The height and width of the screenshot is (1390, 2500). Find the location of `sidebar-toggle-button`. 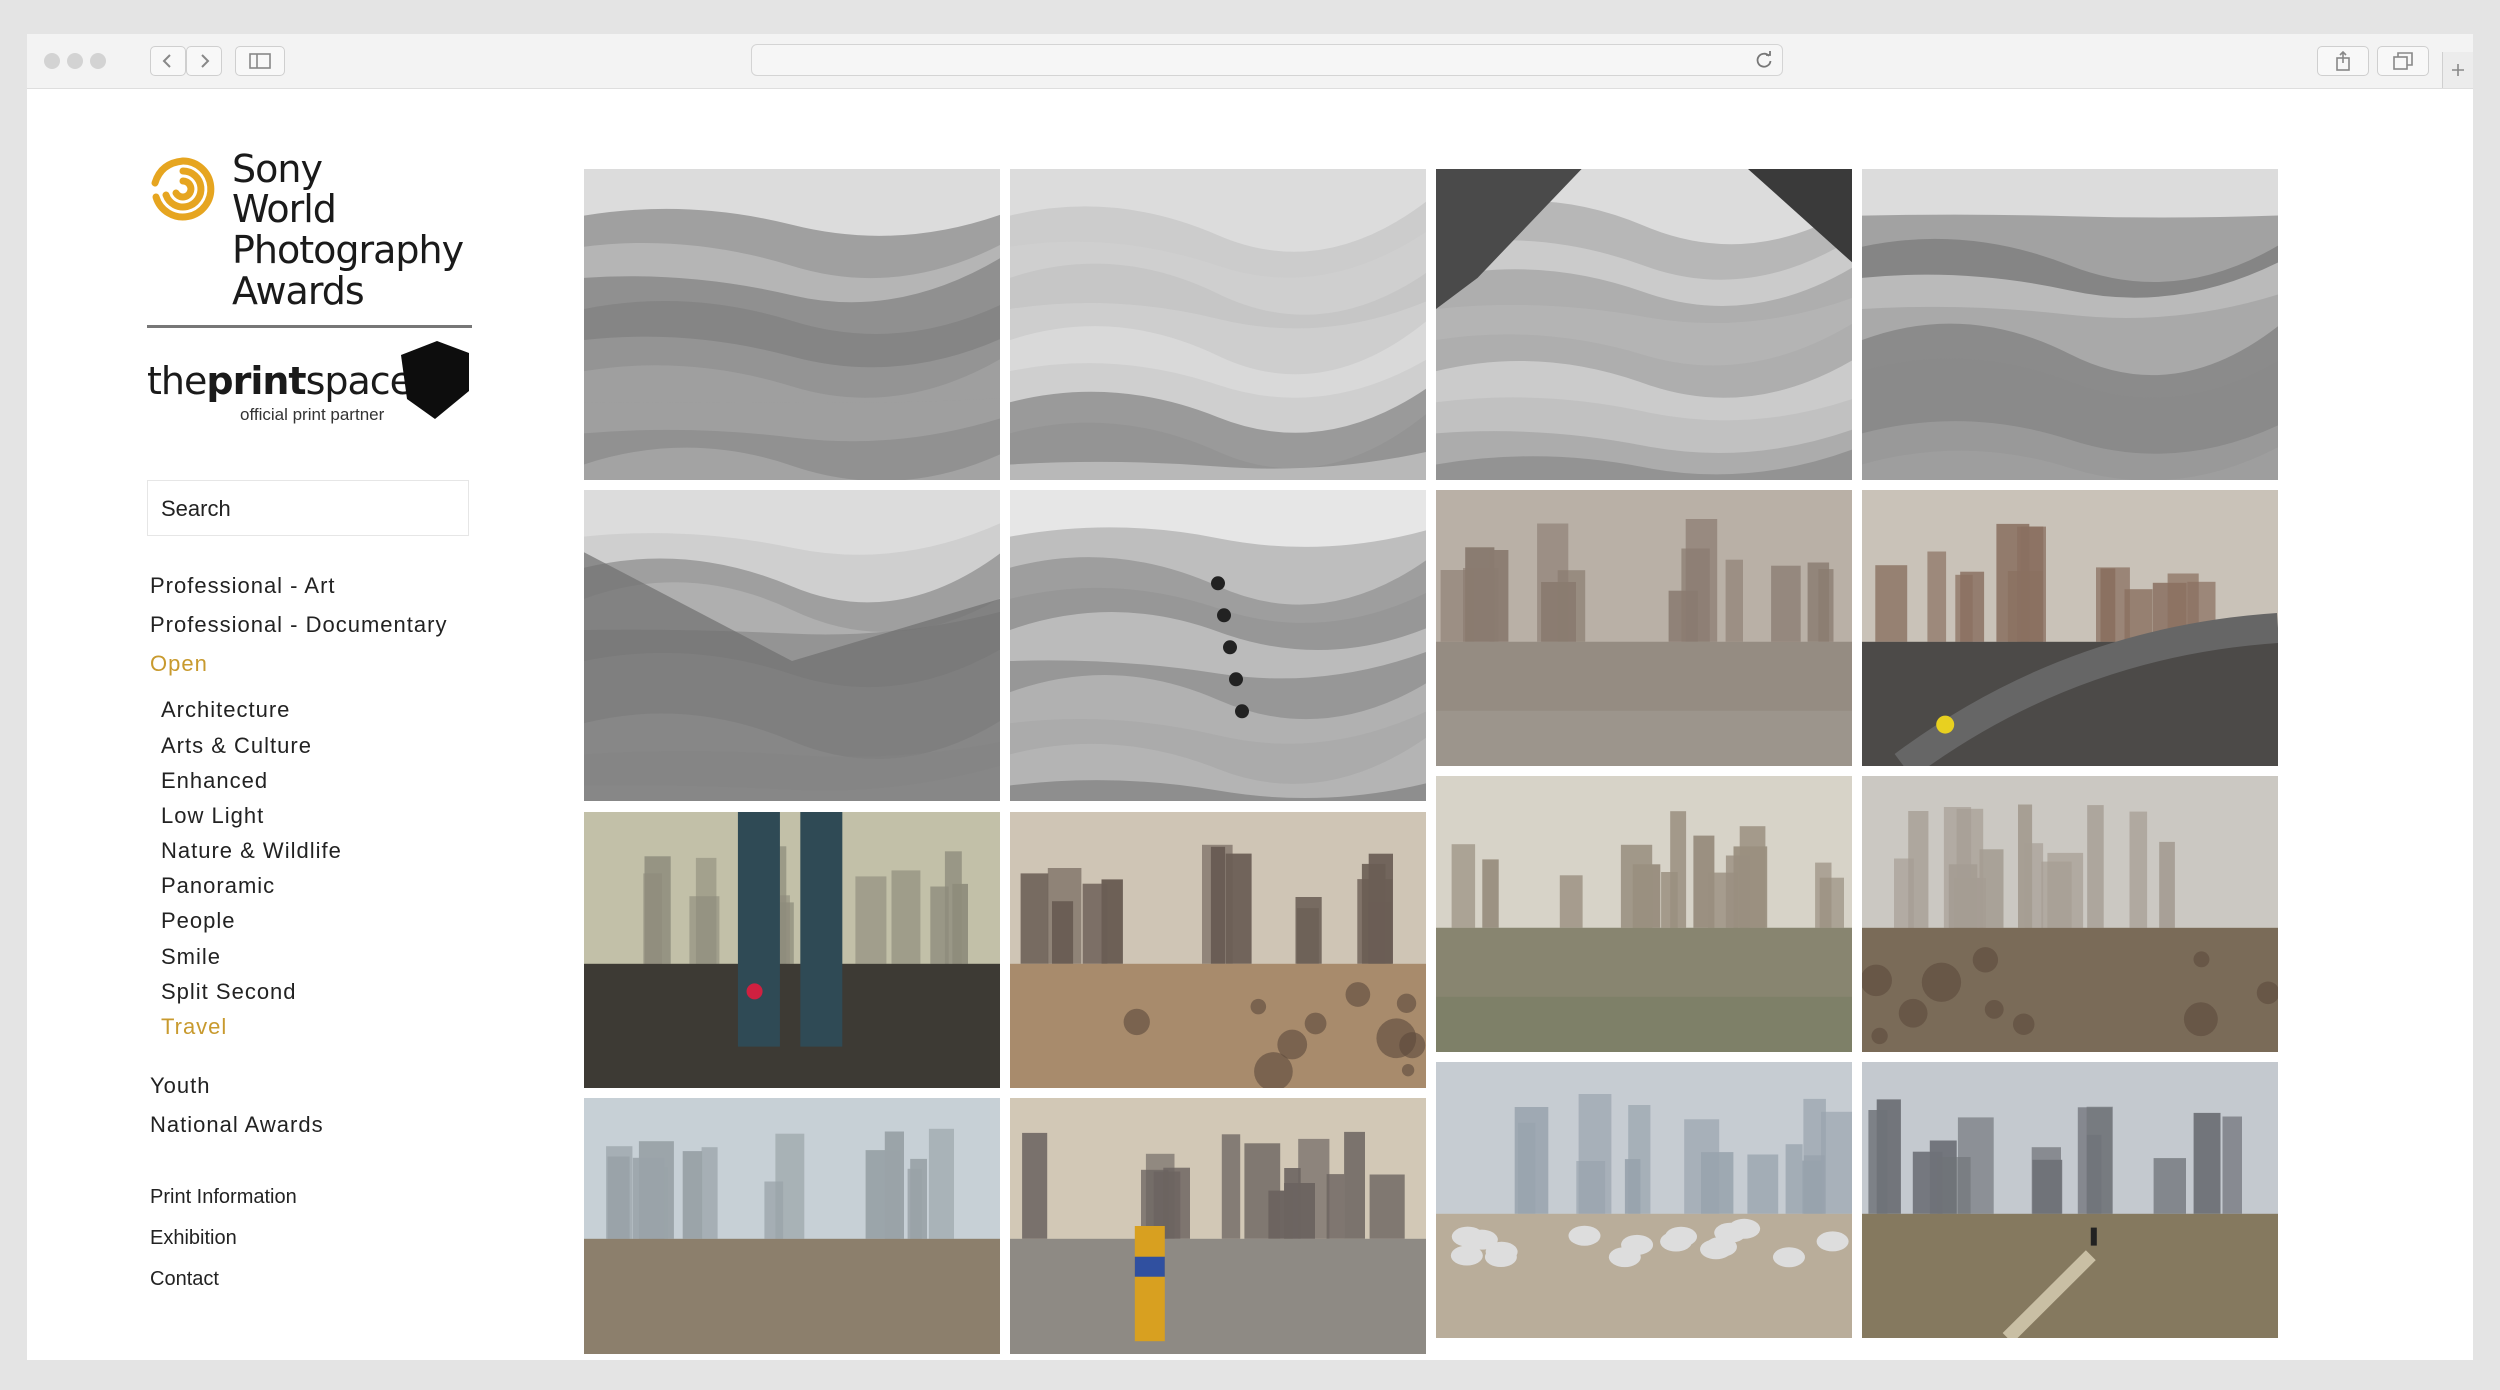

sidebar-toggle-button is located at coordinates (260, 61).